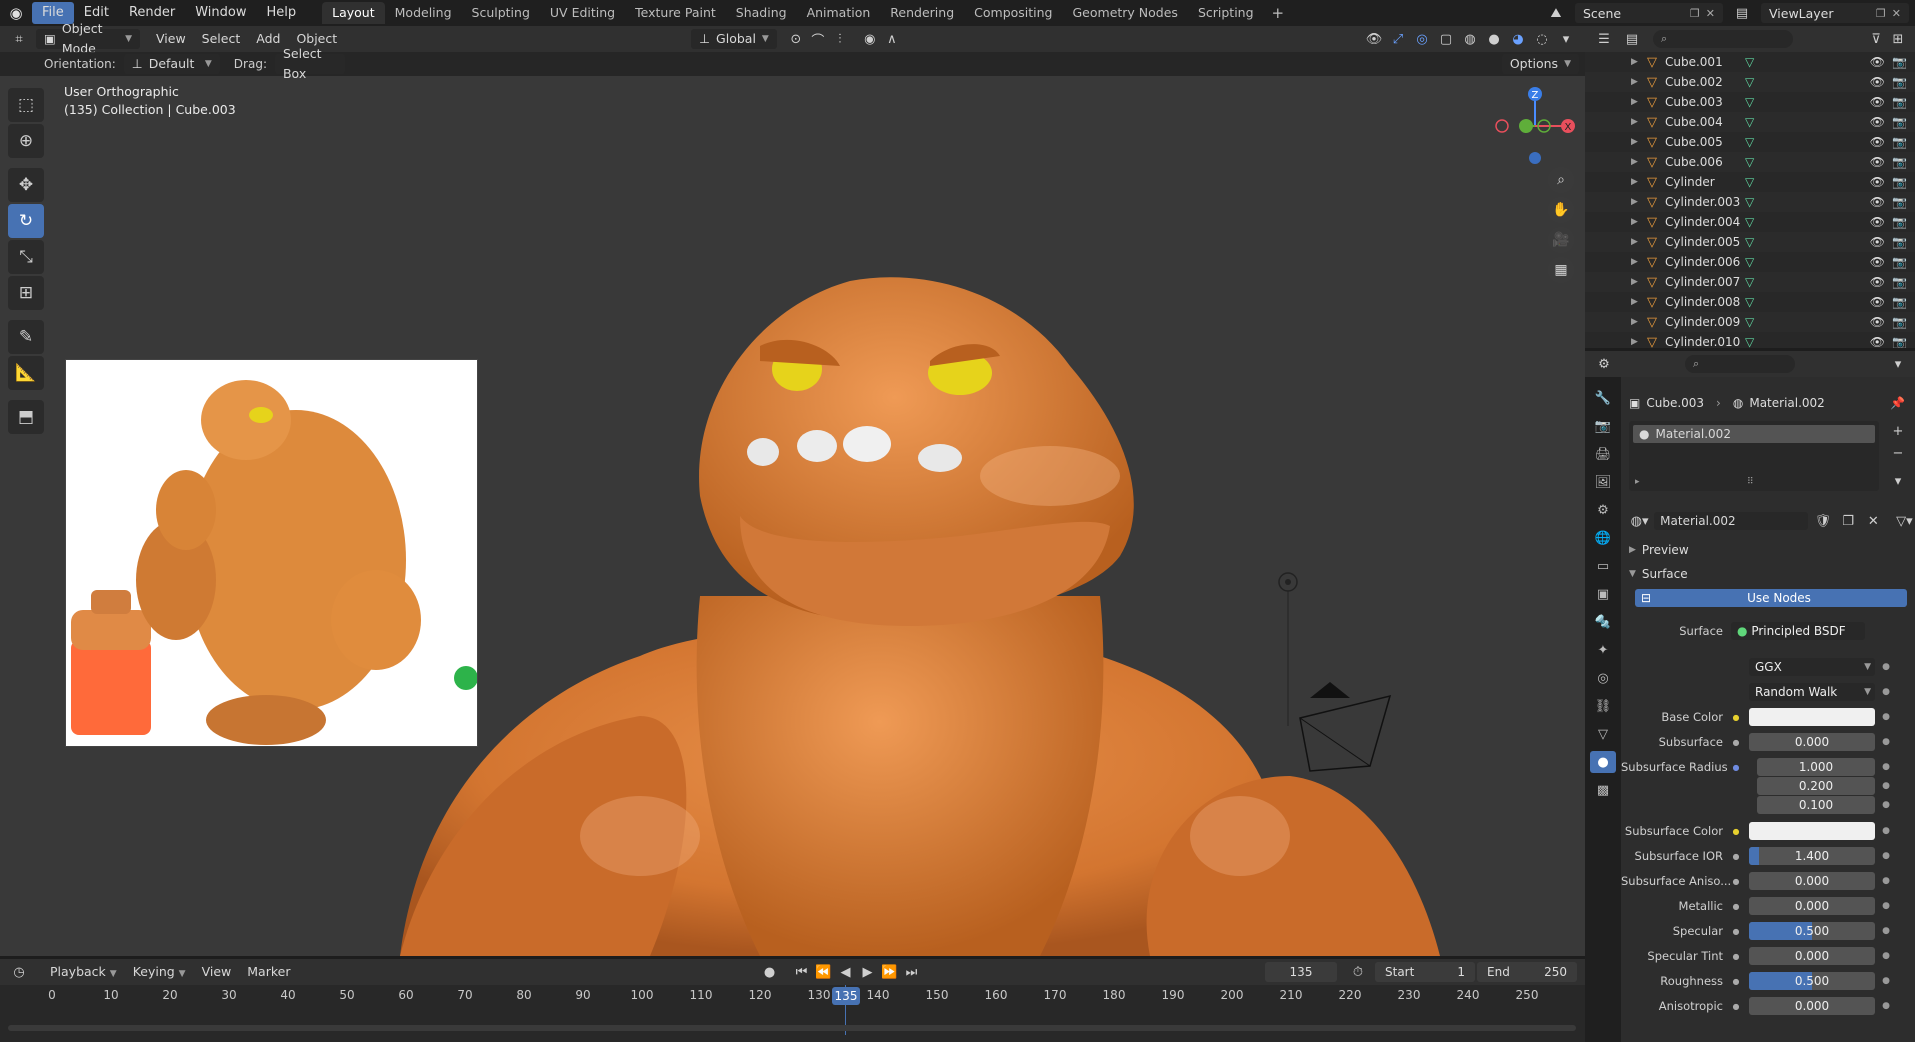 This screenshot has height=1042, width=1915. Describe the element at coordinates (1798, 631) in the screenshot. I see `surface-shader-field: ● Principled BSDF` at that location.